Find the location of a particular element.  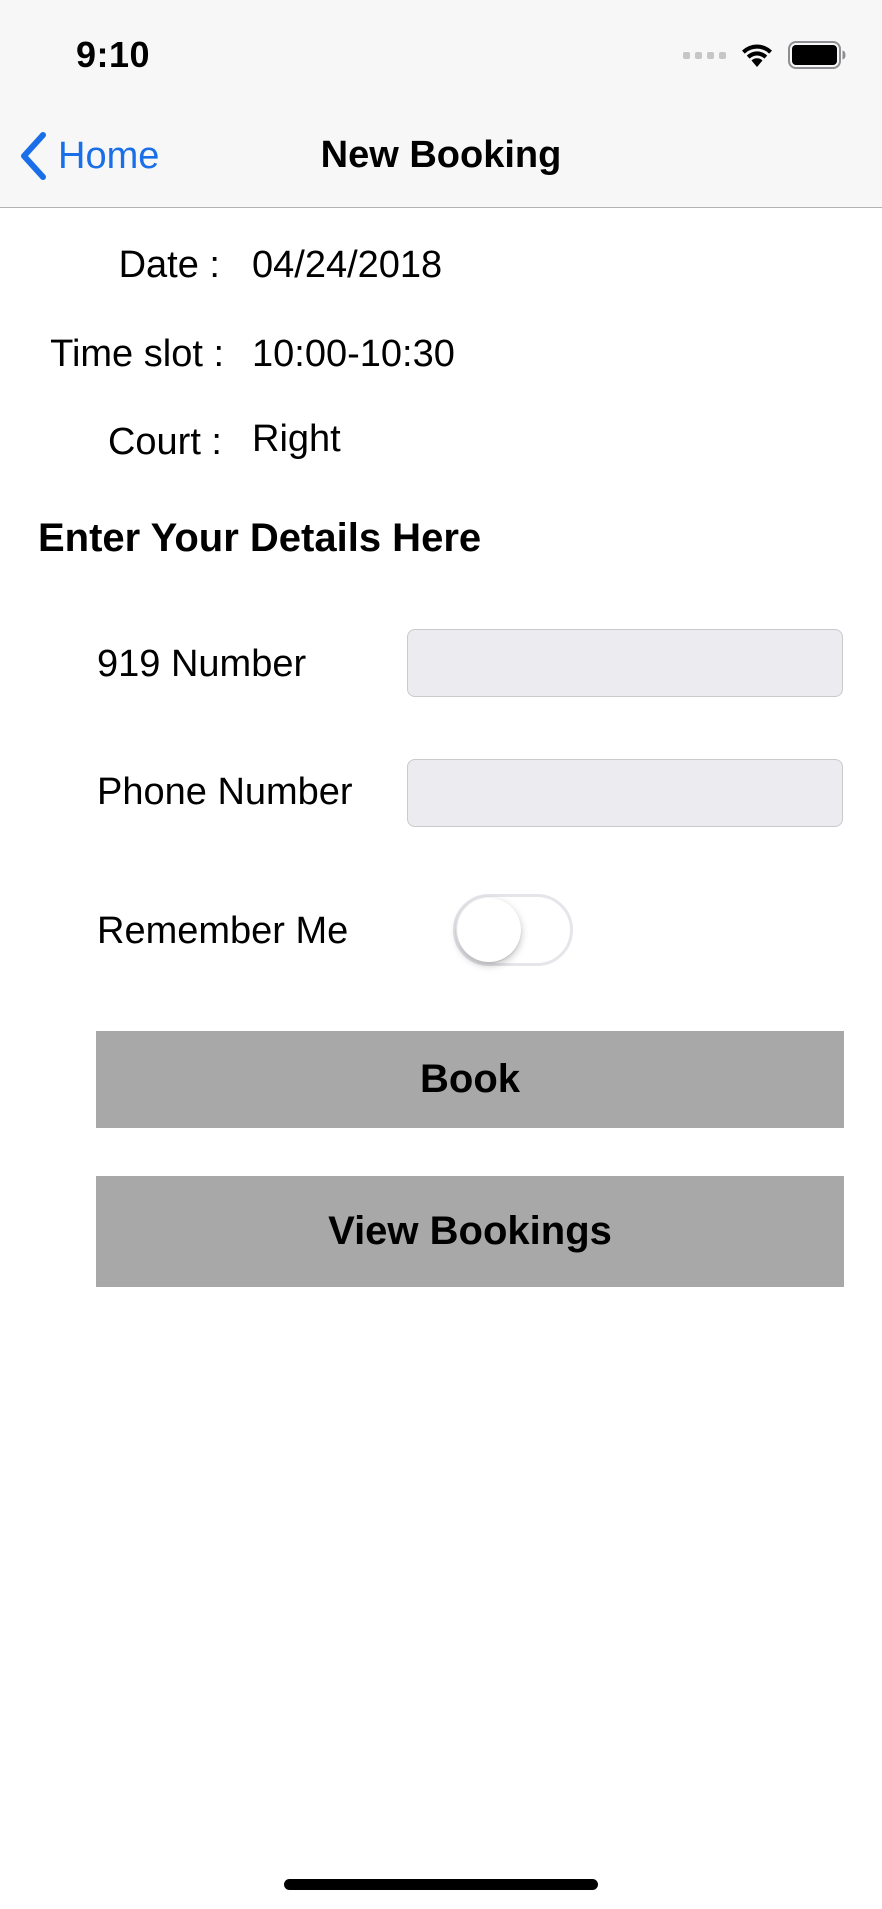

phone-number-label: Phone Number is located at coordinates (225, 792).